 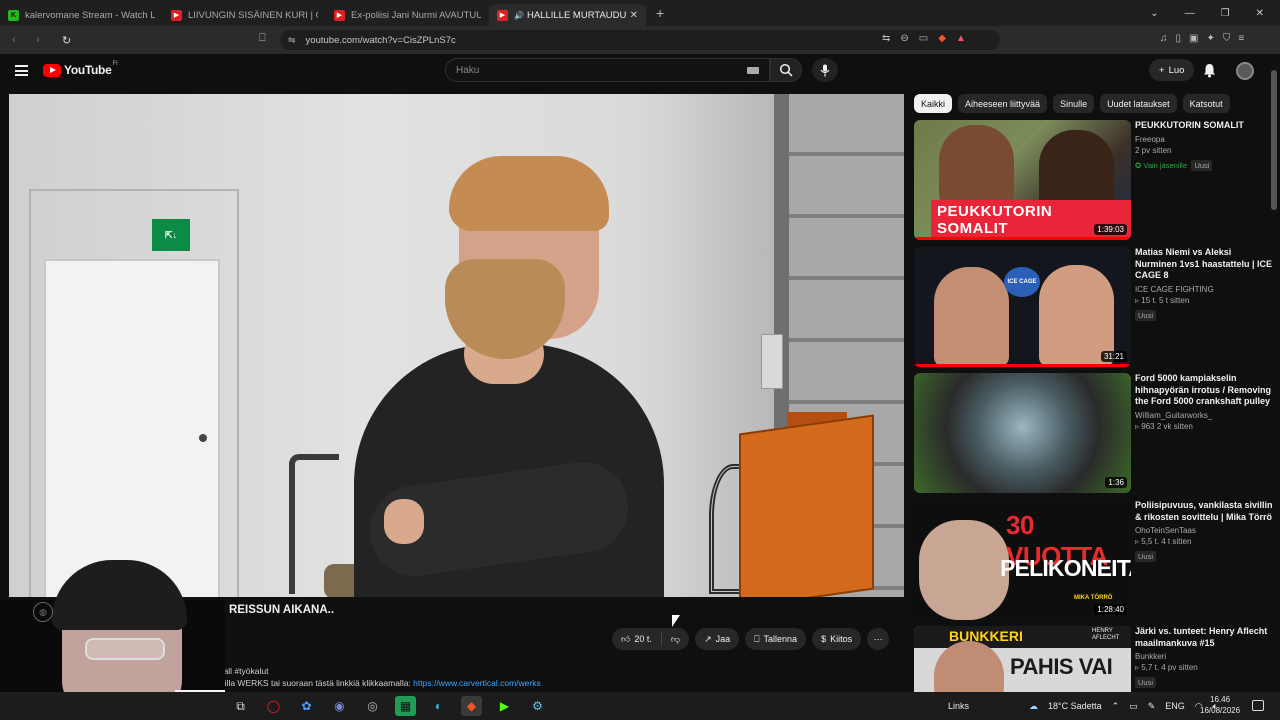 I want to click on duration-badge: 31:21, so click(x=1113, y=356).